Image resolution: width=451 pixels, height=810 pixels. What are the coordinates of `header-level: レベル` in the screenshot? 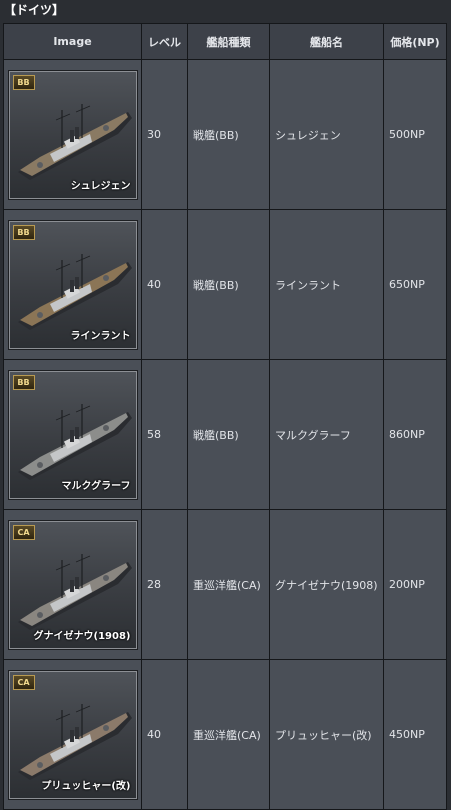 It's located at (164, 41).